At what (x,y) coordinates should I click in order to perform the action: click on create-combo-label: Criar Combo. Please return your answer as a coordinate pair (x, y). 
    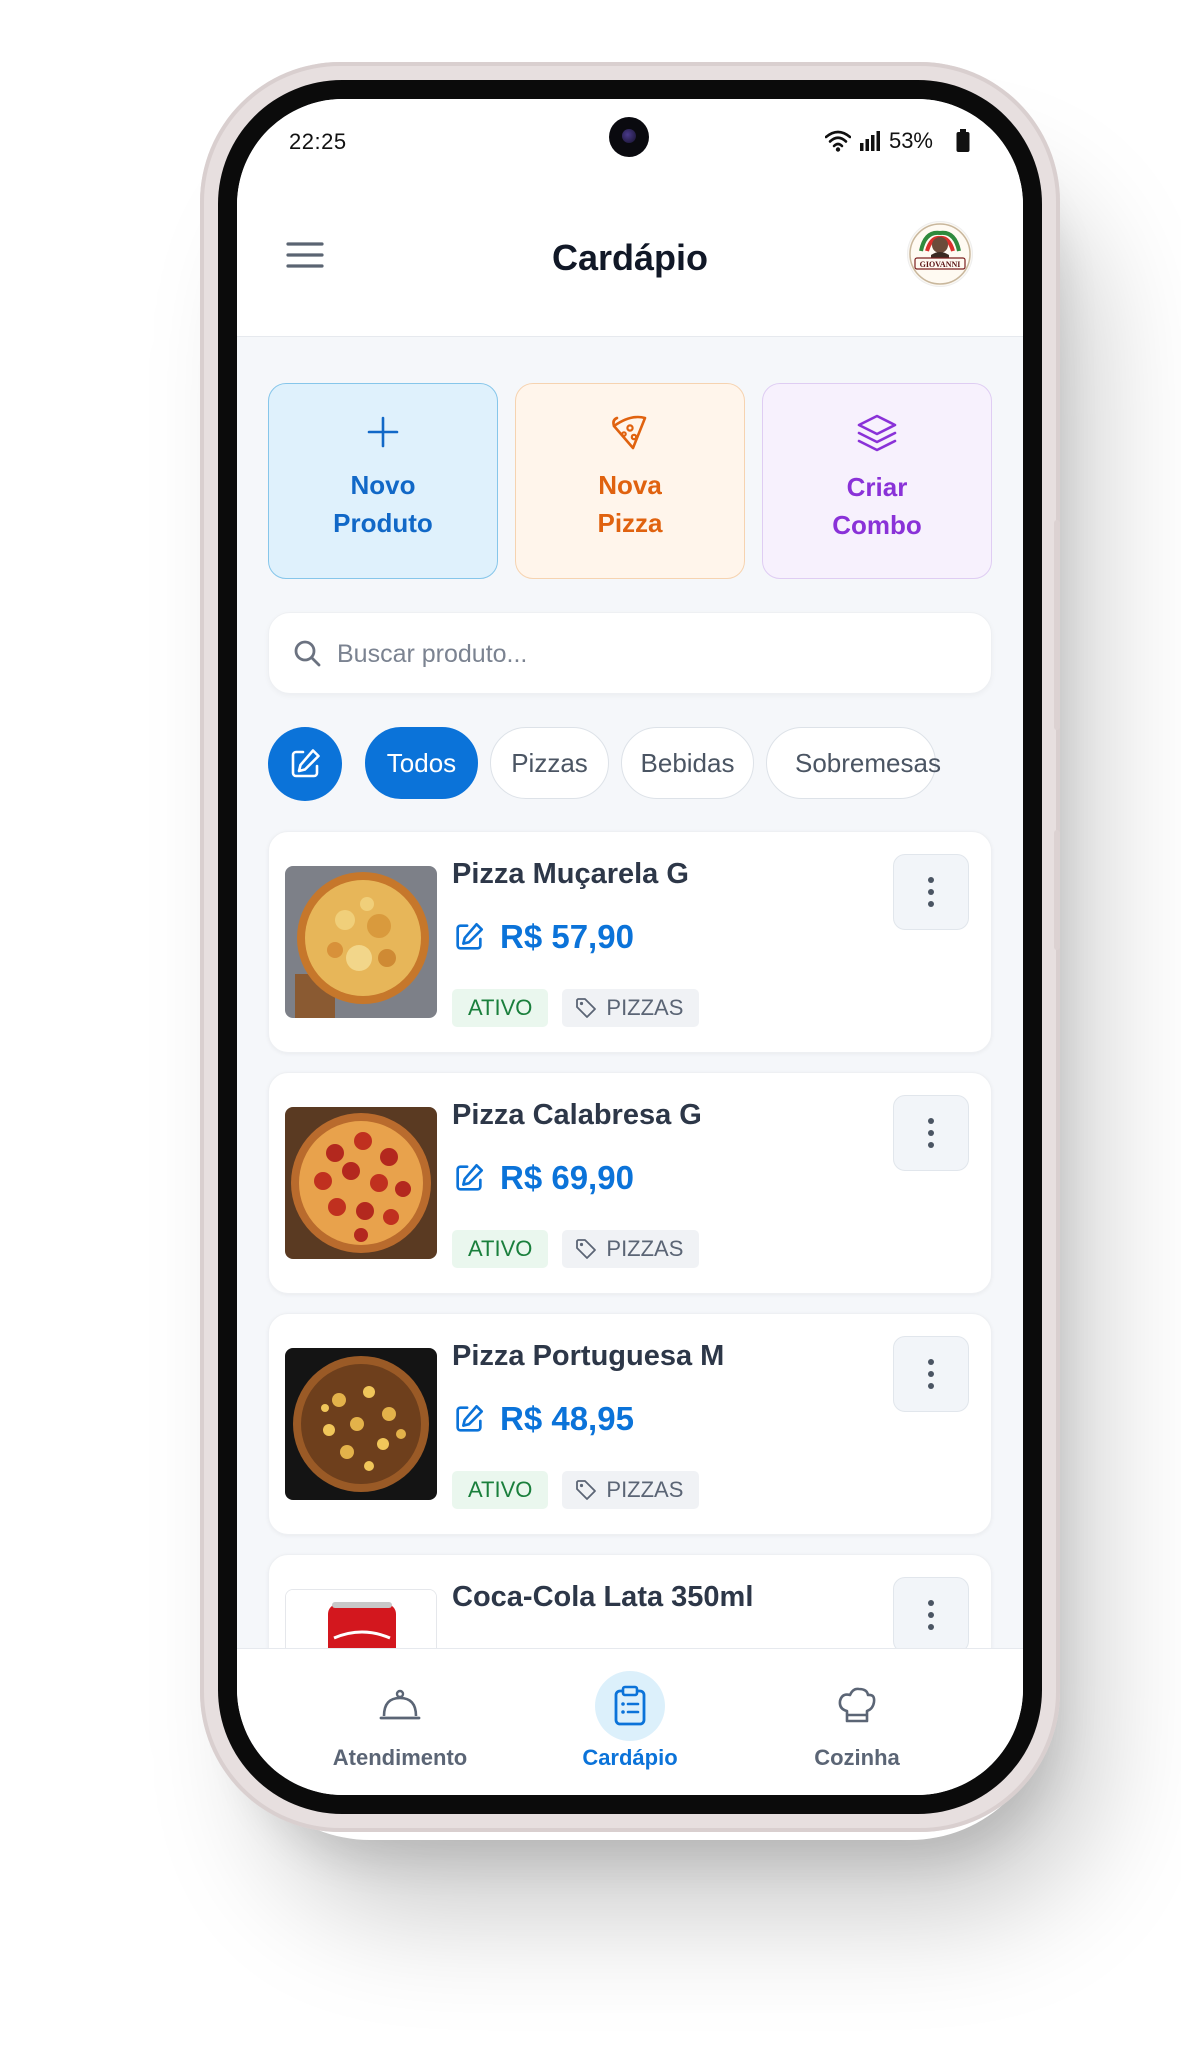
    Looking at the image, I should click on (877, 506).